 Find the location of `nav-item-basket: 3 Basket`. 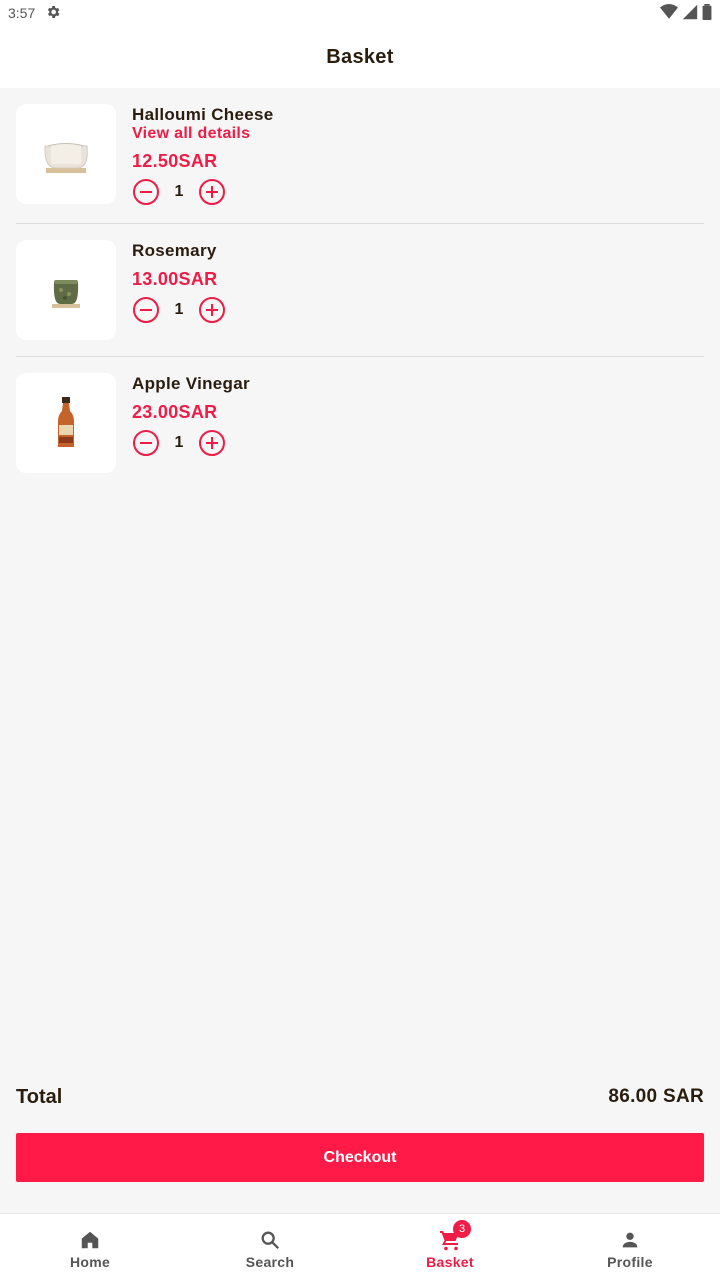

nav-item-basket: 3 Basket is located at coordinates (450, 1247).